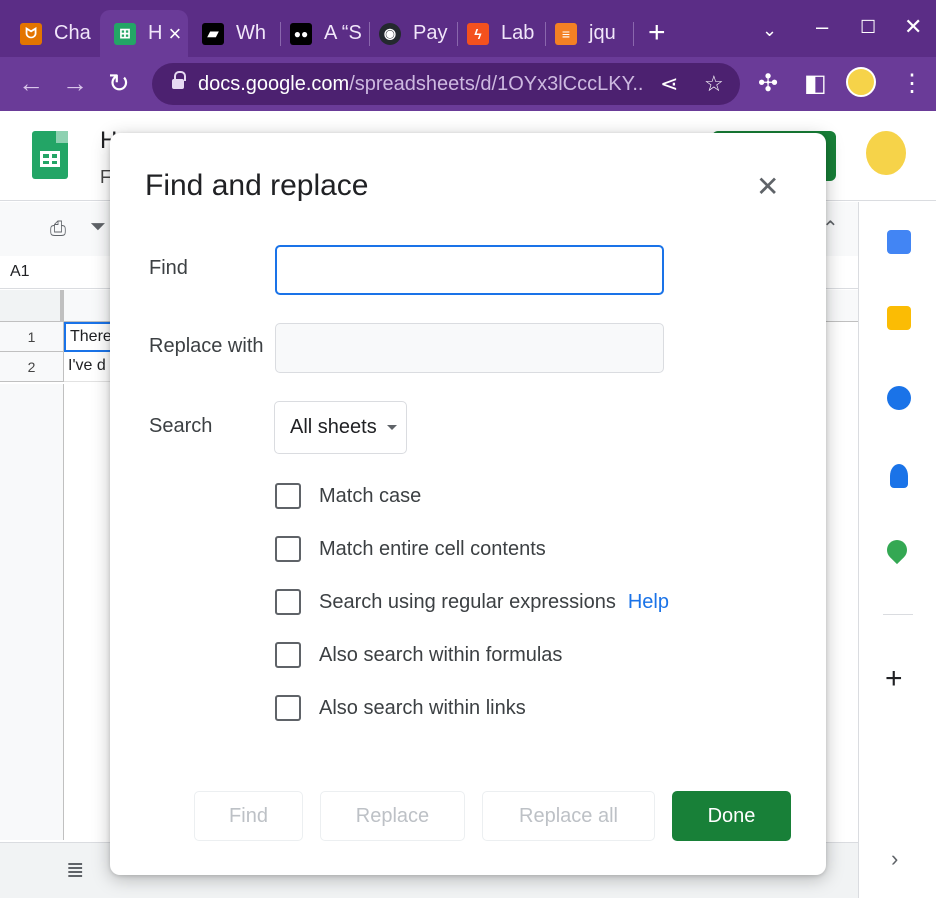 This screenshot has width=936, height=898. What do you see at coordinates (899, 476) in the screenshot?
I see `contacts-icon` at bounding box center [899, 476].